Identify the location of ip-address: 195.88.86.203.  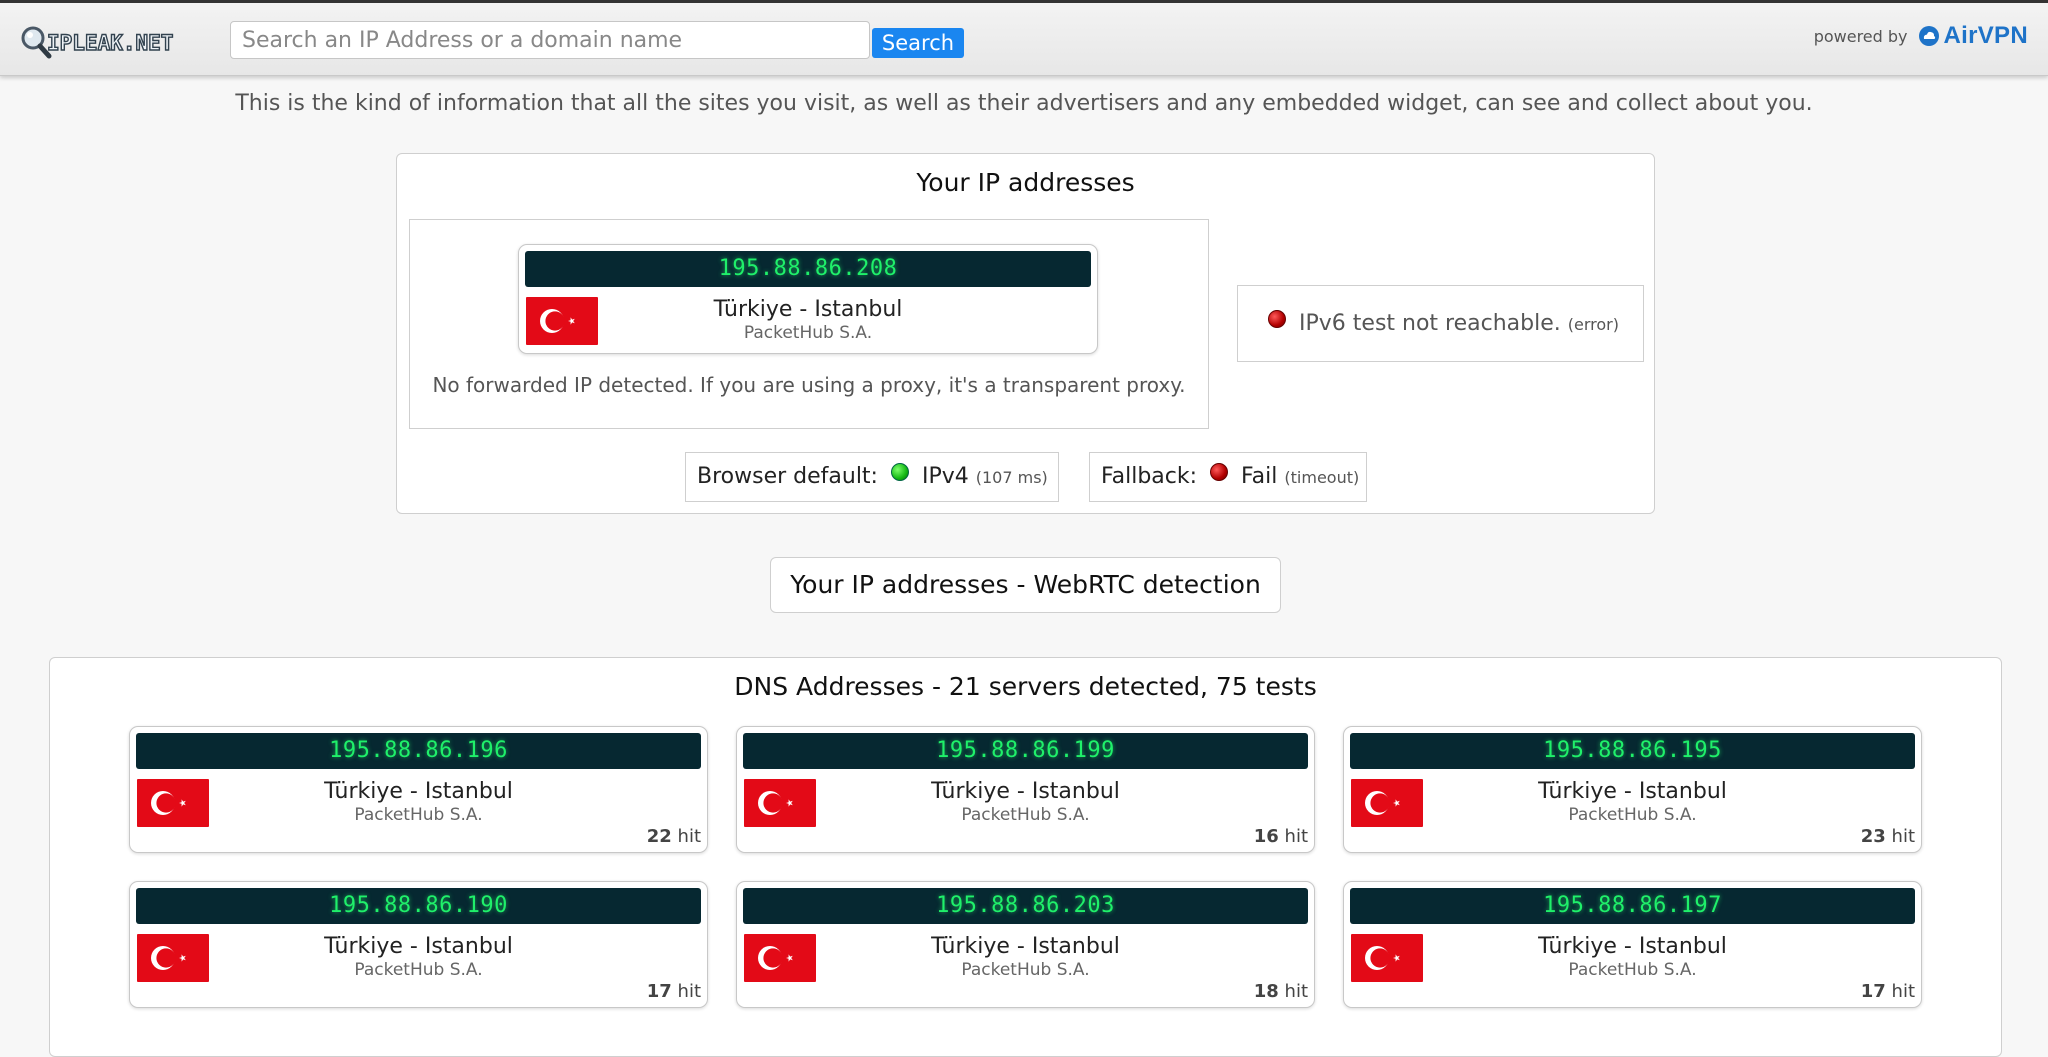
(1025, 906).